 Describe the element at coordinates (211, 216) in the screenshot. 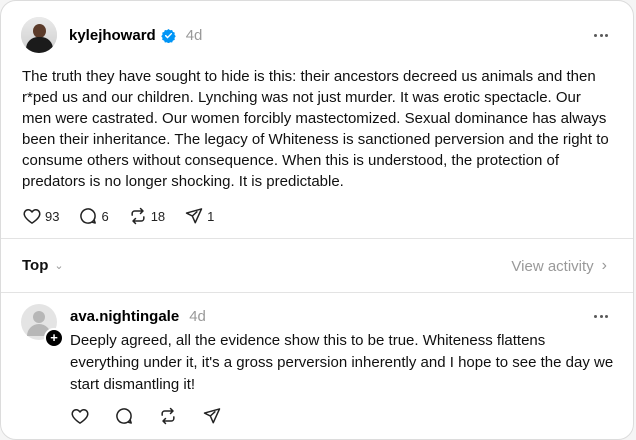

I see `share-count: 1` at that location.